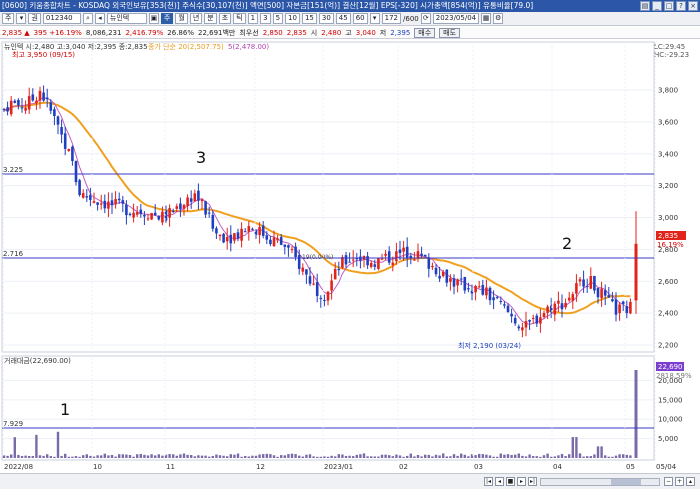 Image resolution: width=700 pixels, height=489 pixels. What do you see at coordinates (626, 482) in the screenshot?
I see `scrollbar-thumb` at bounding box center [626, 482].